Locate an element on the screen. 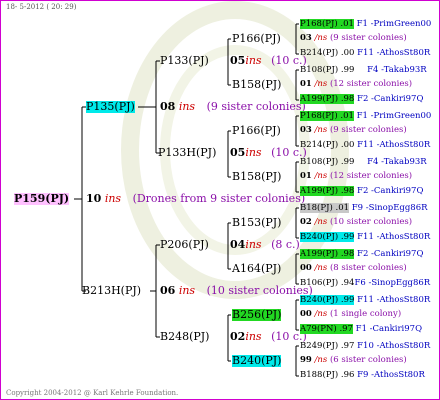 Image resolution: width=440 pixels, height=400 pixels. g5-row-22: B249(PJ) .97 F10 -AthosSt80R is located at coordinates (365, 346).